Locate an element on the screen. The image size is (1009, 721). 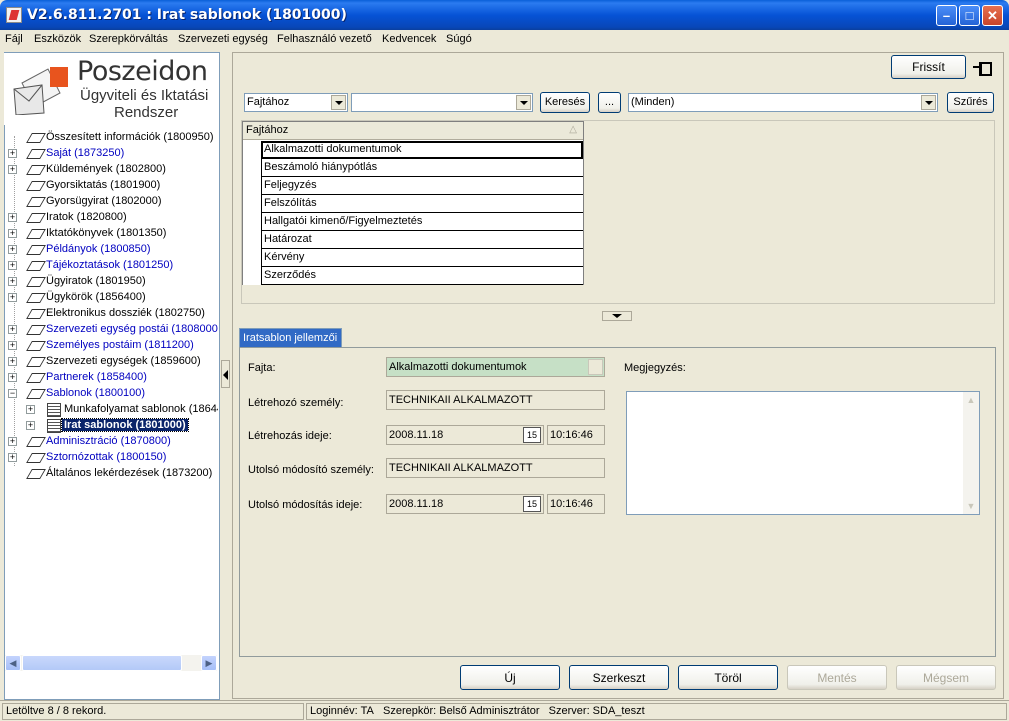
filter-button: Szűrés is located at coordinates (970, 102).